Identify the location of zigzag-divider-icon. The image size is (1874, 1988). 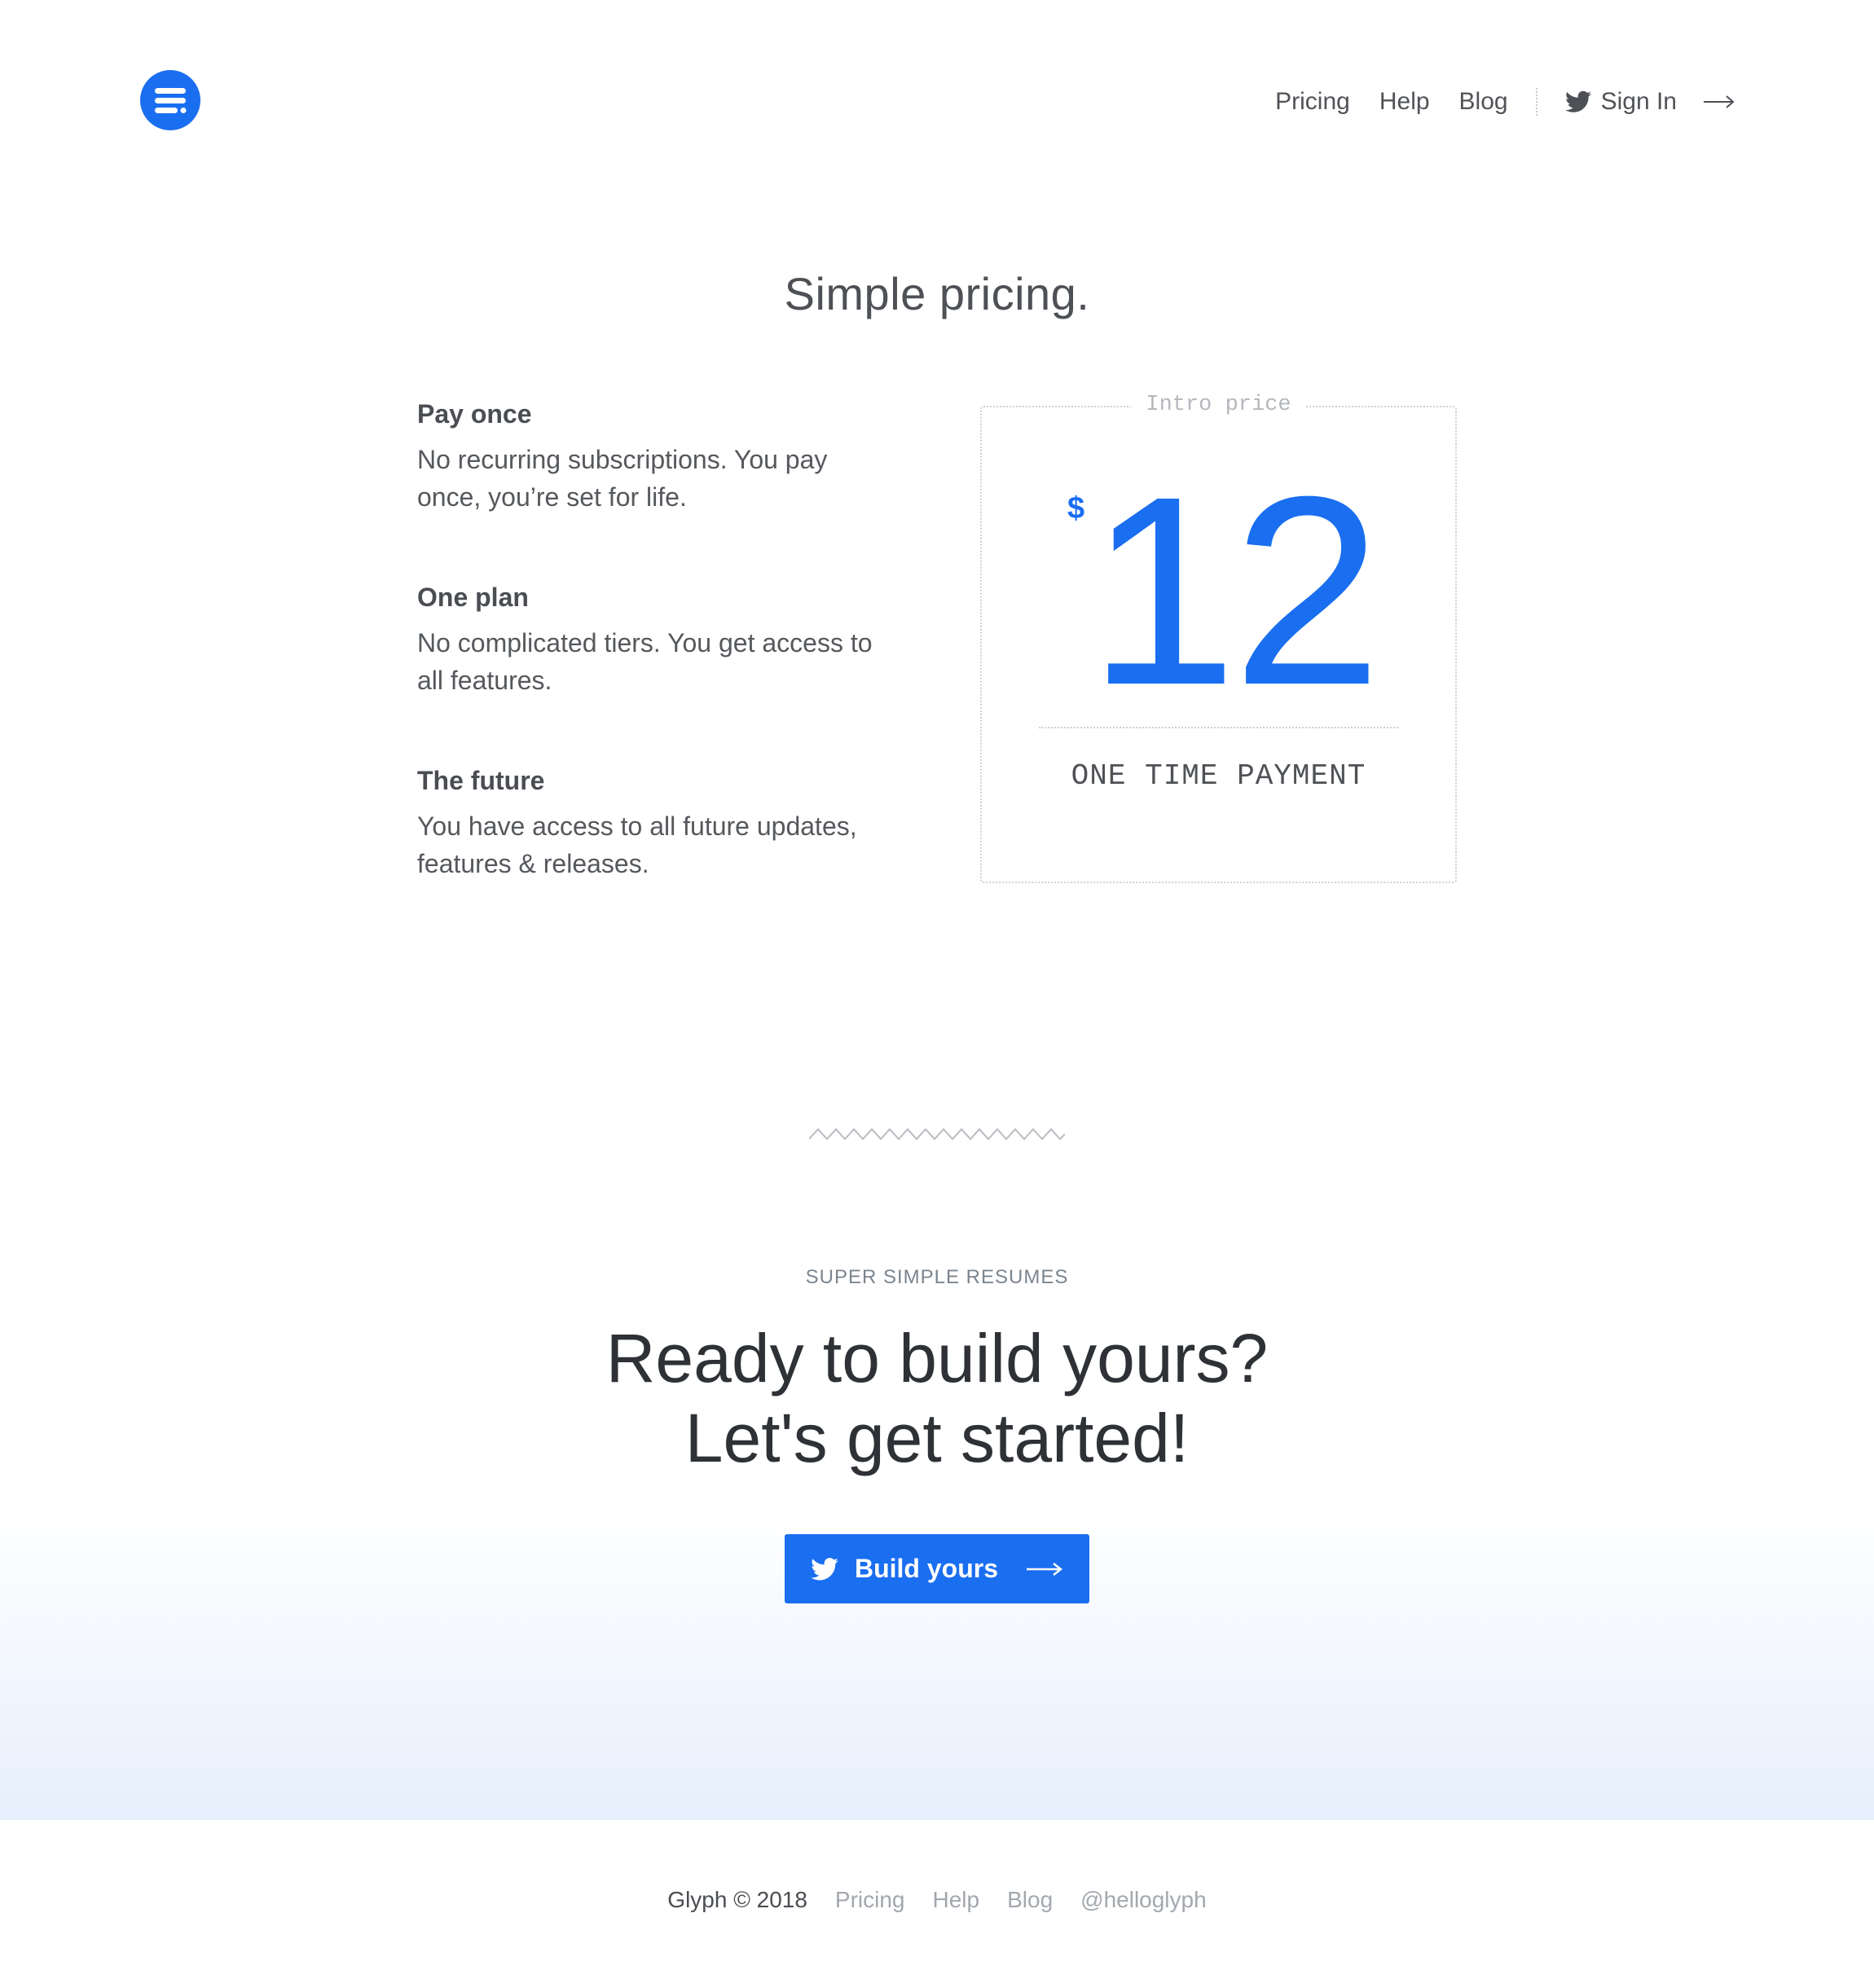
(937, 1136).